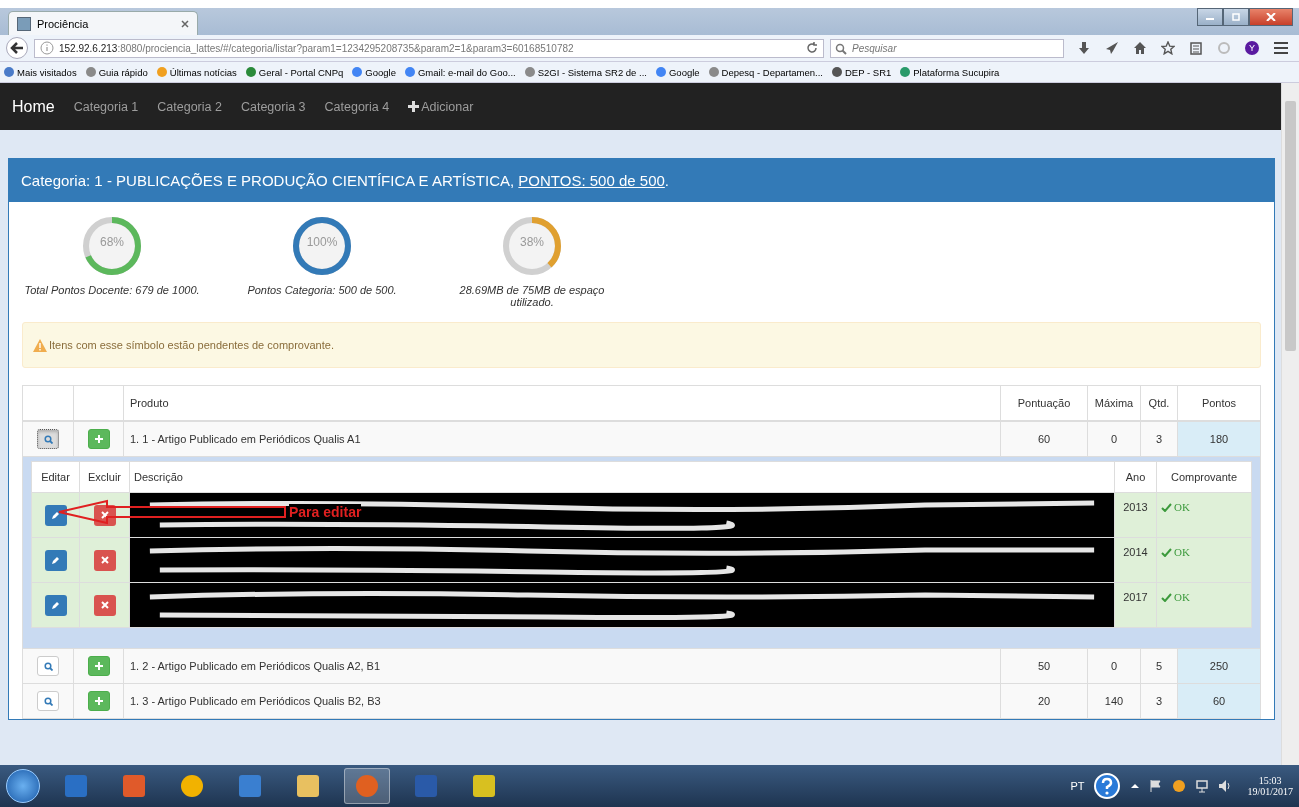  Describe the element at coordinates (1135, 597) in the screenshot. I see `year-cell: 2017` at that location.